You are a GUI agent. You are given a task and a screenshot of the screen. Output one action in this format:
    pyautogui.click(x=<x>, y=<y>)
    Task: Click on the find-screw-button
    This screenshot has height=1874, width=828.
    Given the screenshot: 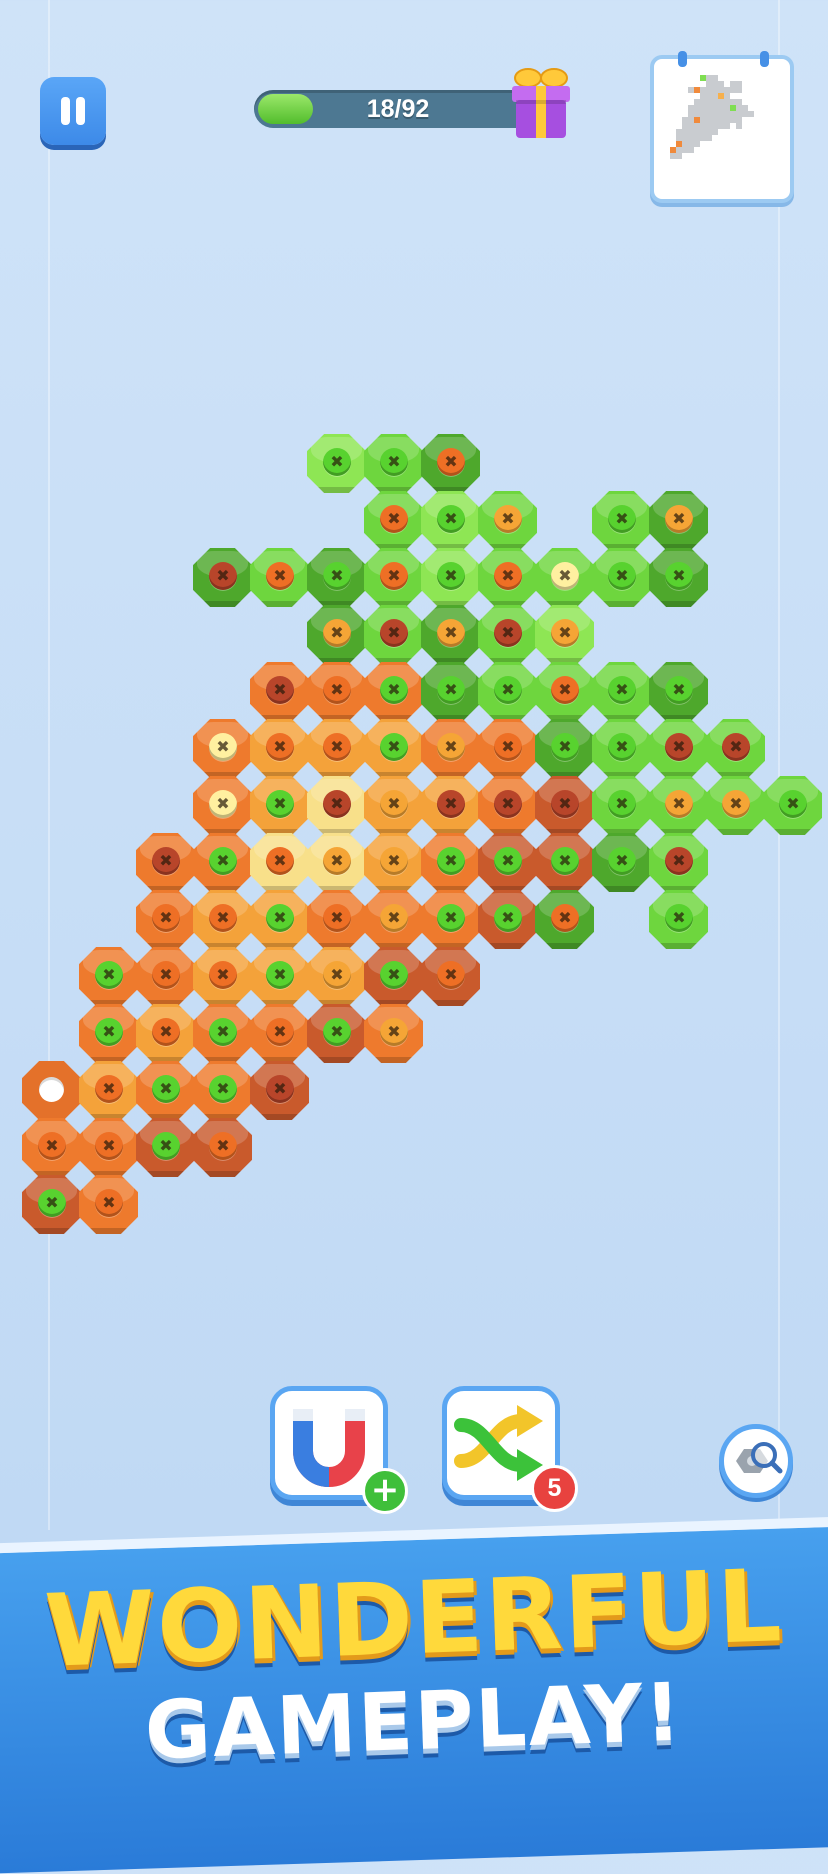 What is the action you would take?
    pyautogui.click(x=756, y=1461)
    